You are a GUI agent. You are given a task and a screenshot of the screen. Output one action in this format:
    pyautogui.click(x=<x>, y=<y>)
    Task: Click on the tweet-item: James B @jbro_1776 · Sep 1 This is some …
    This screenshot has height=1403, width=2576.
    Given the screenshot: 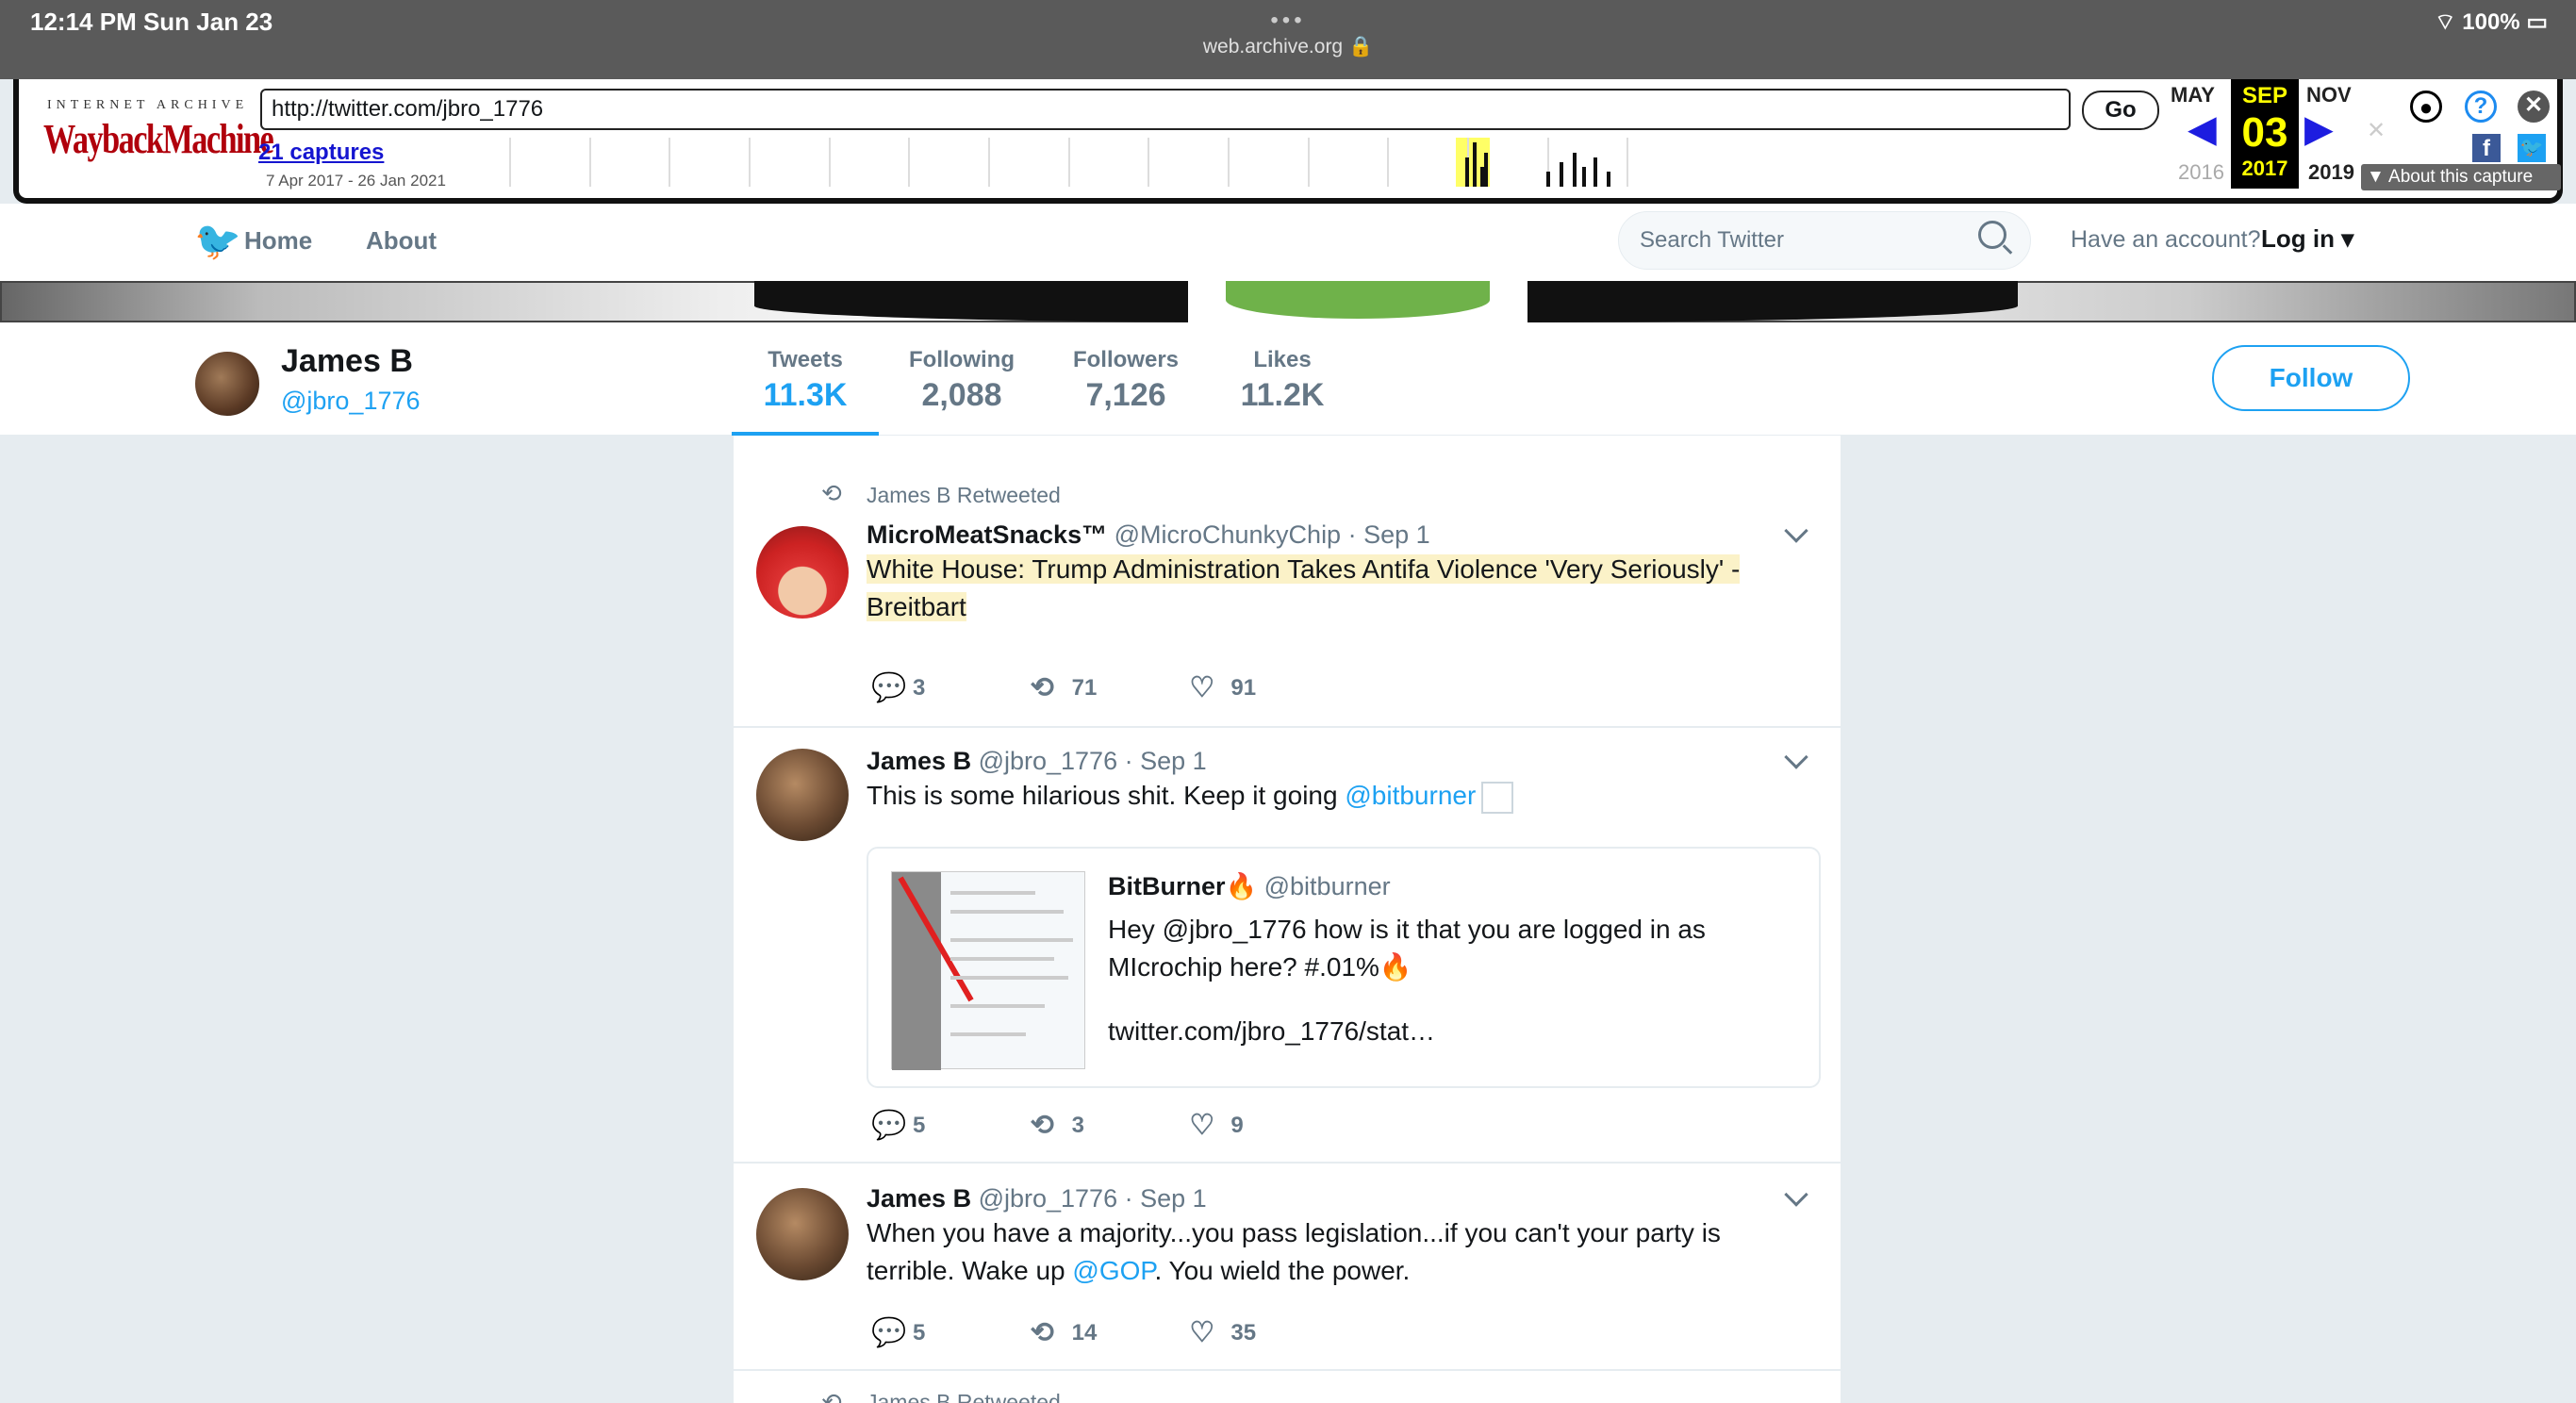 What is the action you would take?
    pyautogui.click(x=1287, y=946)
    